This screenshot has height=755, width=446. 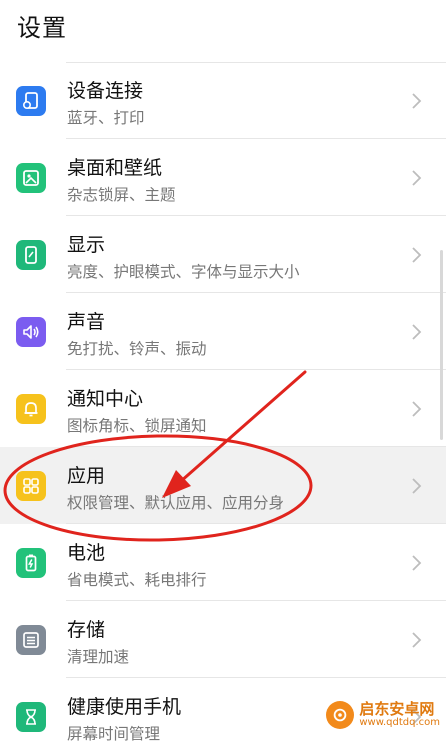 What do you see at coordinates (223, 639) in the screenshot?
I see `settings-item-storage: 存储 清理加速` at bounding box center [223, 639].